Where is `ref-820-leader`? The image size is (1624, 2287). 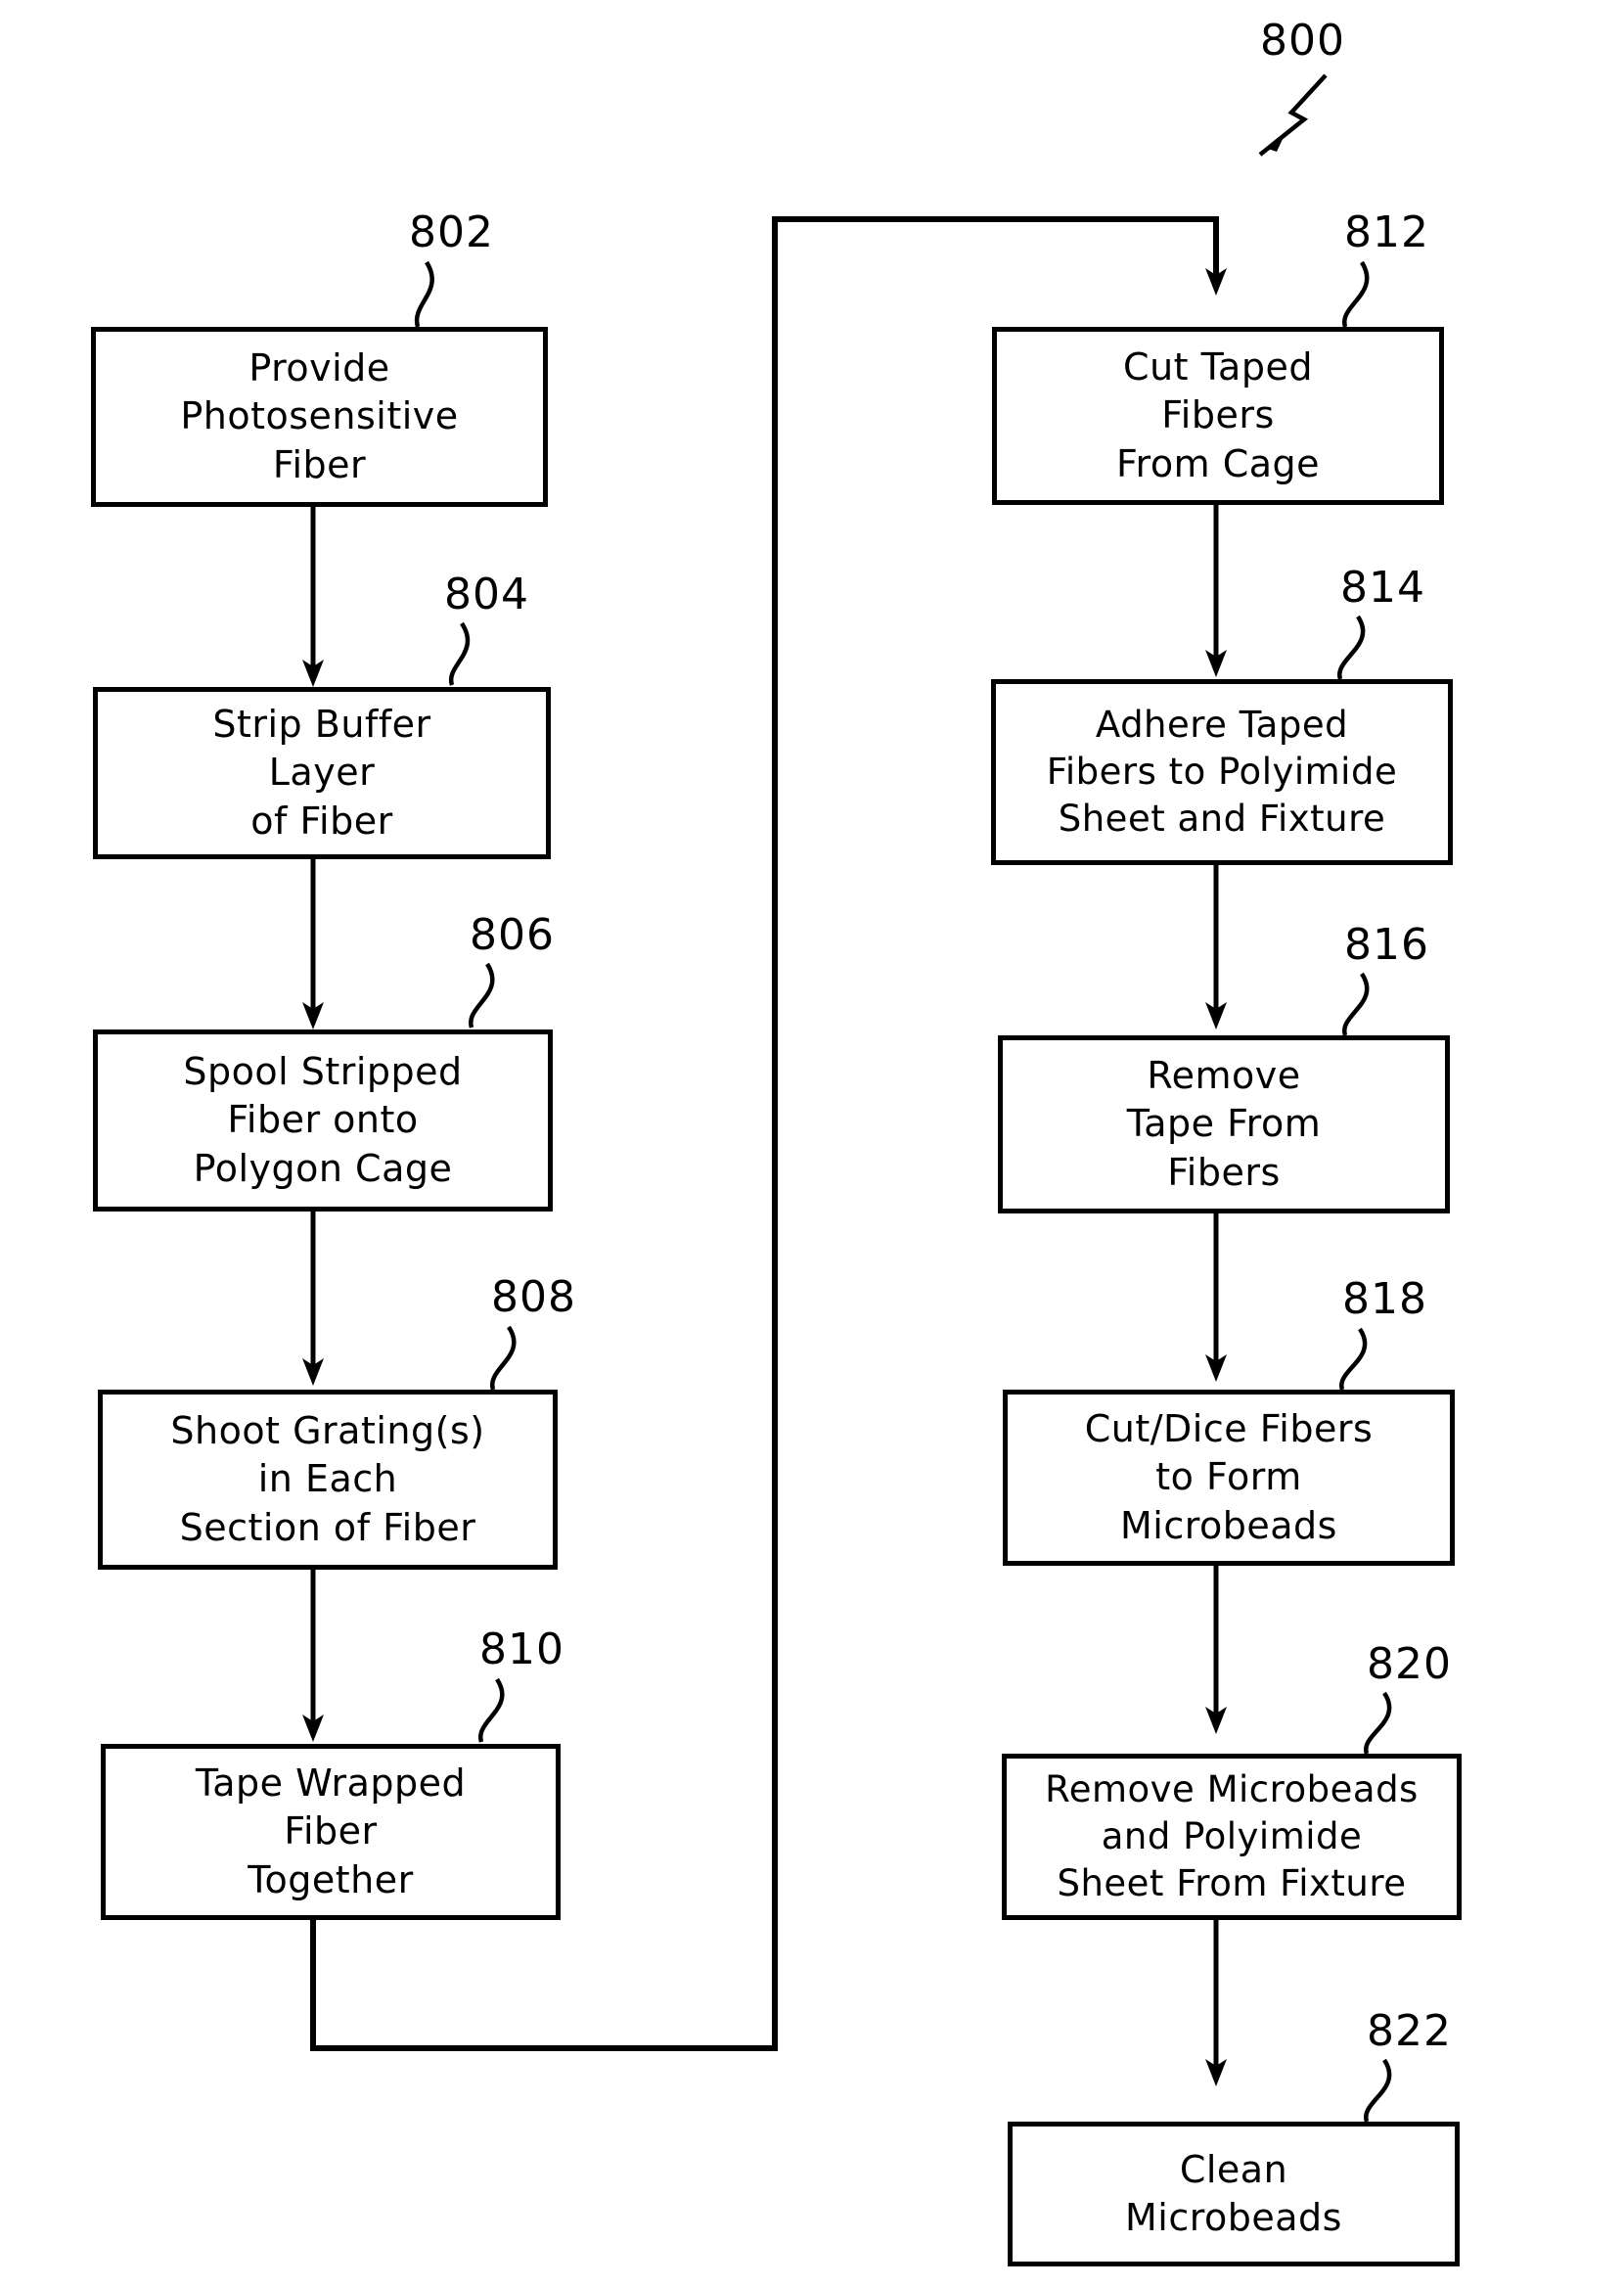 ref-820-leader is located at coordinates (1378, 1723).